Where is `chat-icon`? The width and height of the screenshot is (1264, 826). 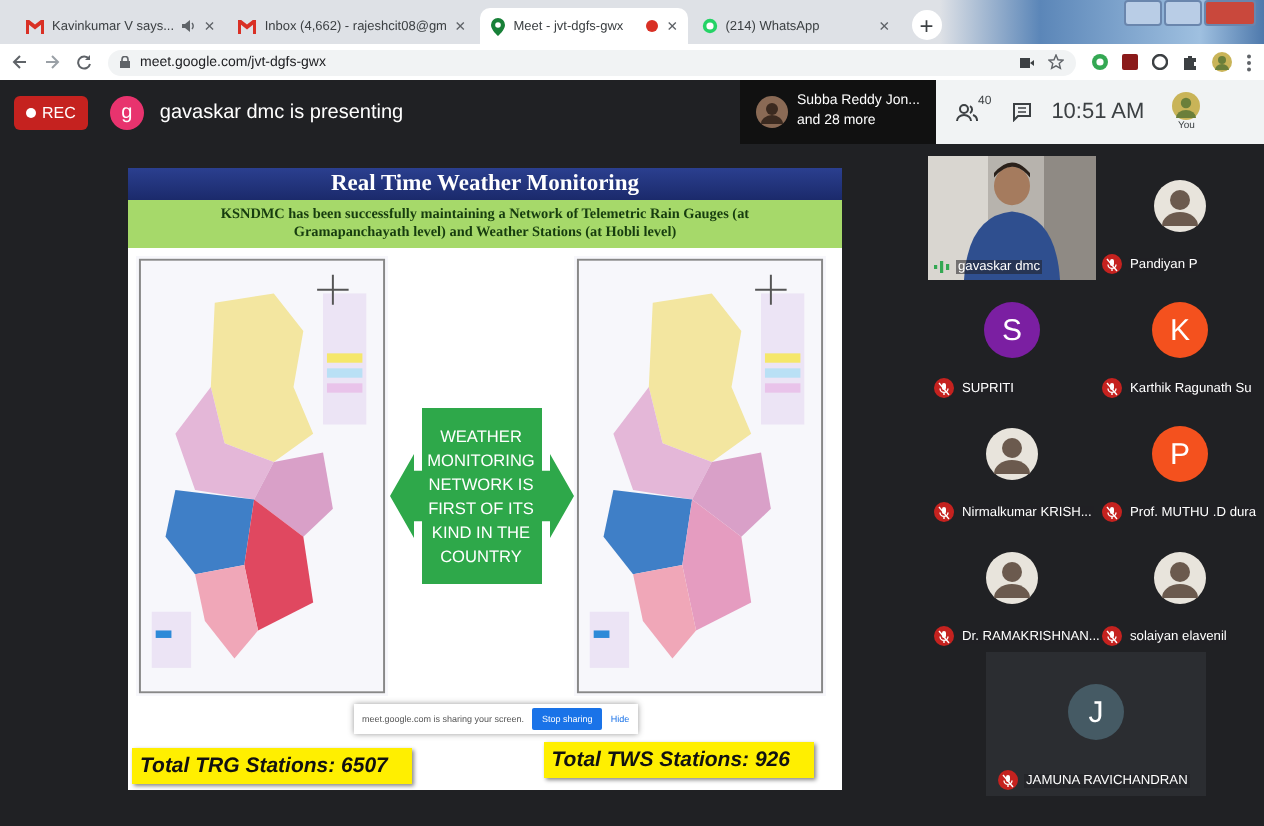
chat-icon is located at coordinates (1021, 112).